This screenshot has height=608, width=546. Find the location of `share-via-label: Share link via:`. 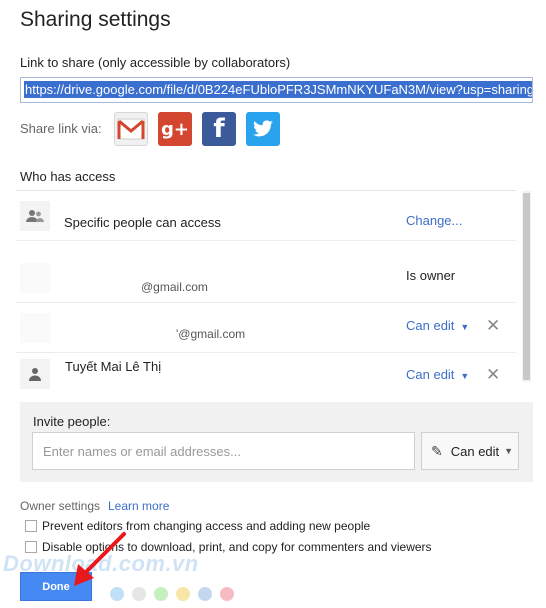

share-via-label: Share link via: is located at coordinates (61, 128).